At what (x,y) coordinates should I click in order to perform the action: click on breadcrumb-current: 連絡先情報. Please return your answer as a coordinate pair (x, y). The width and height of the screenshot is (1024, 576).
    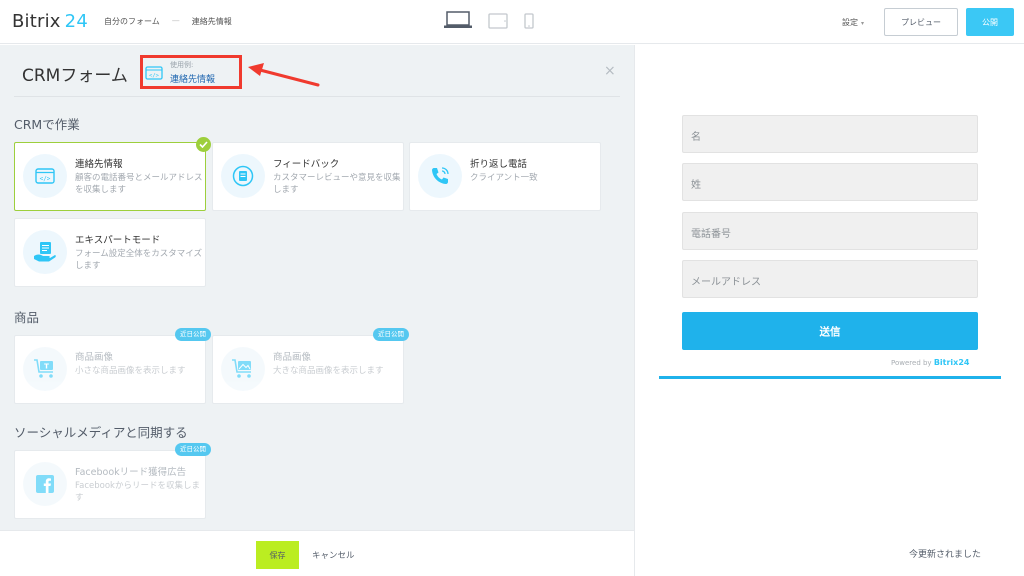
    Looking at the image, I should click on (211, 21).